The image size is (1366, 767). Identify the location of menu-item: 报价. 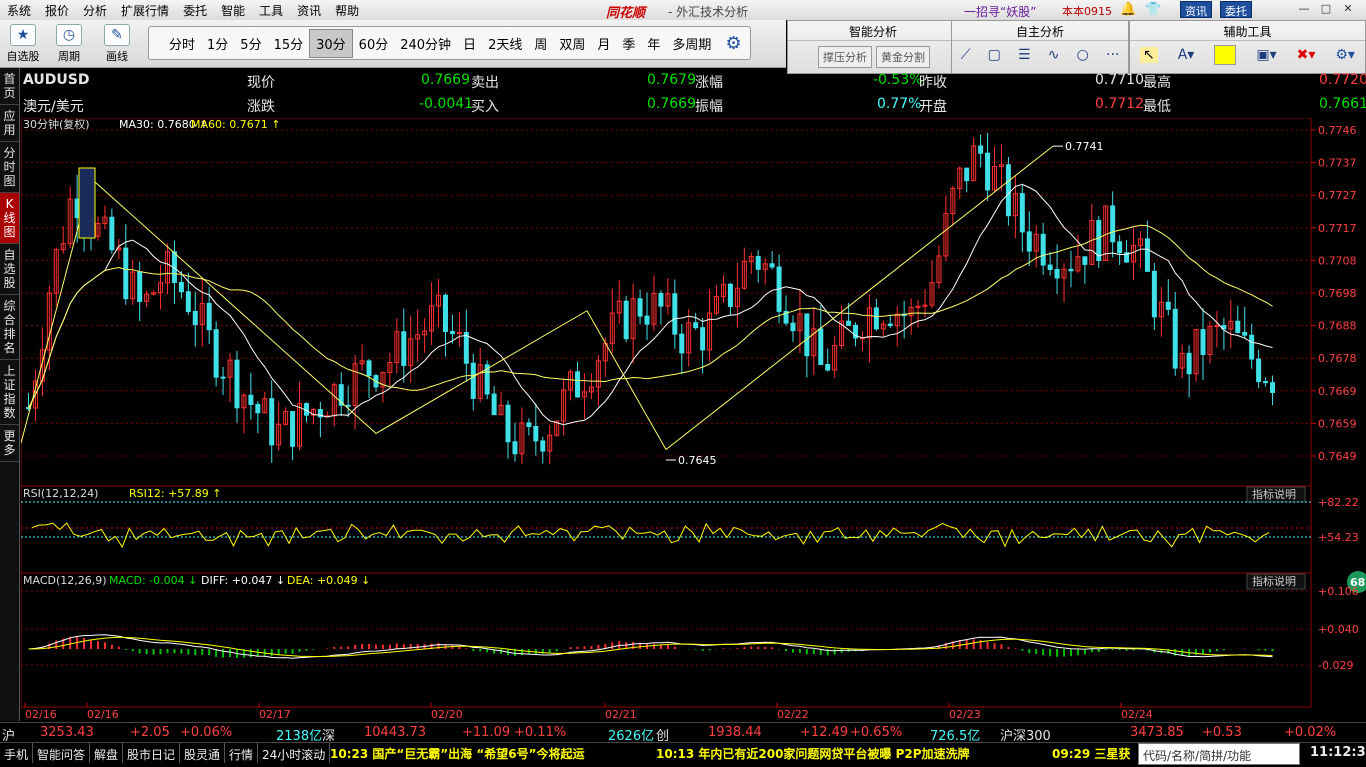
(57, 10).